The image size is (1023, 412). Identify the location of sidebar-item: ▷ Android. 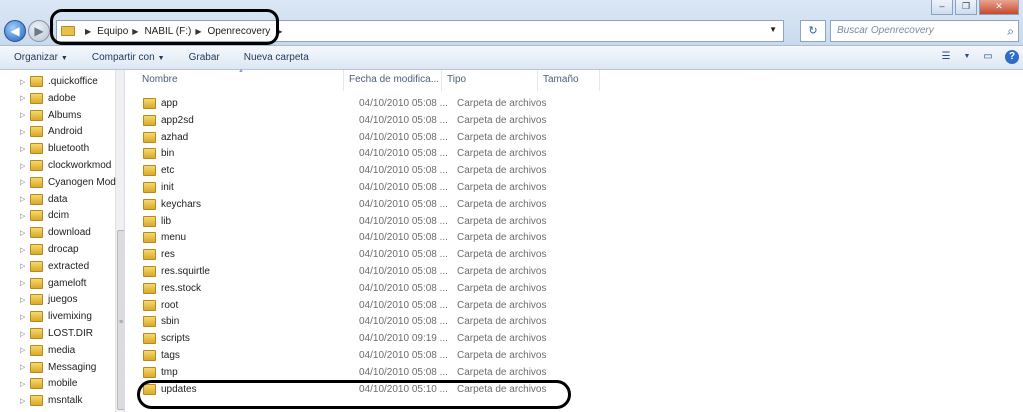
(51, 131).